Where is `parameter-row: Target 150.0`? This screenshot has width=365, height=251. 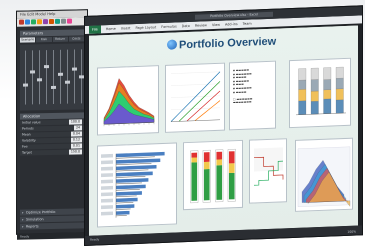
parameter-row: Target 150.0 is located at coordinates (52, 152).